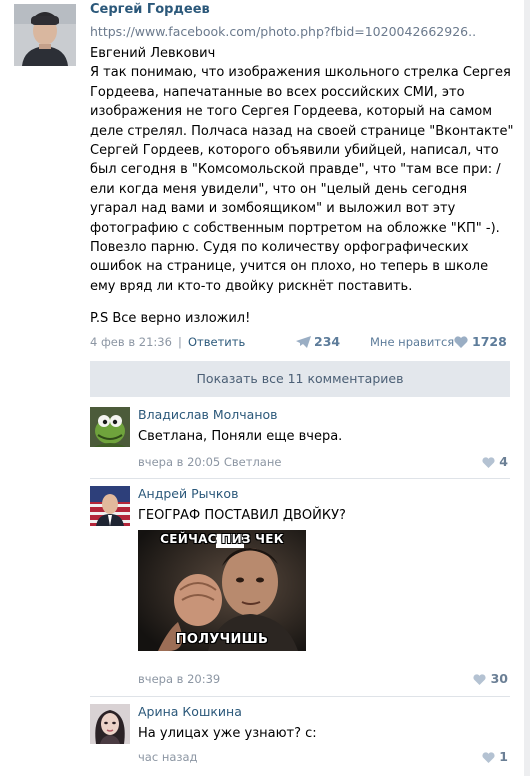 This screenshot has height=776, width=530. I want to click on comment-author: Андрей Рычков, so click(188, 493).